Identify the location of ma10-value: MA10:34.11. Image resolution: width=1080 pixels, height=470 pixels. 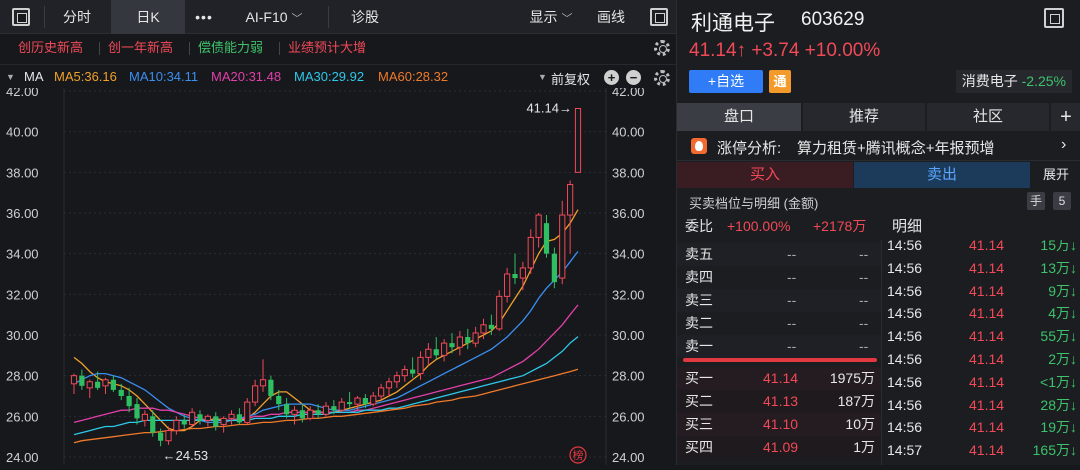
(164, 76).